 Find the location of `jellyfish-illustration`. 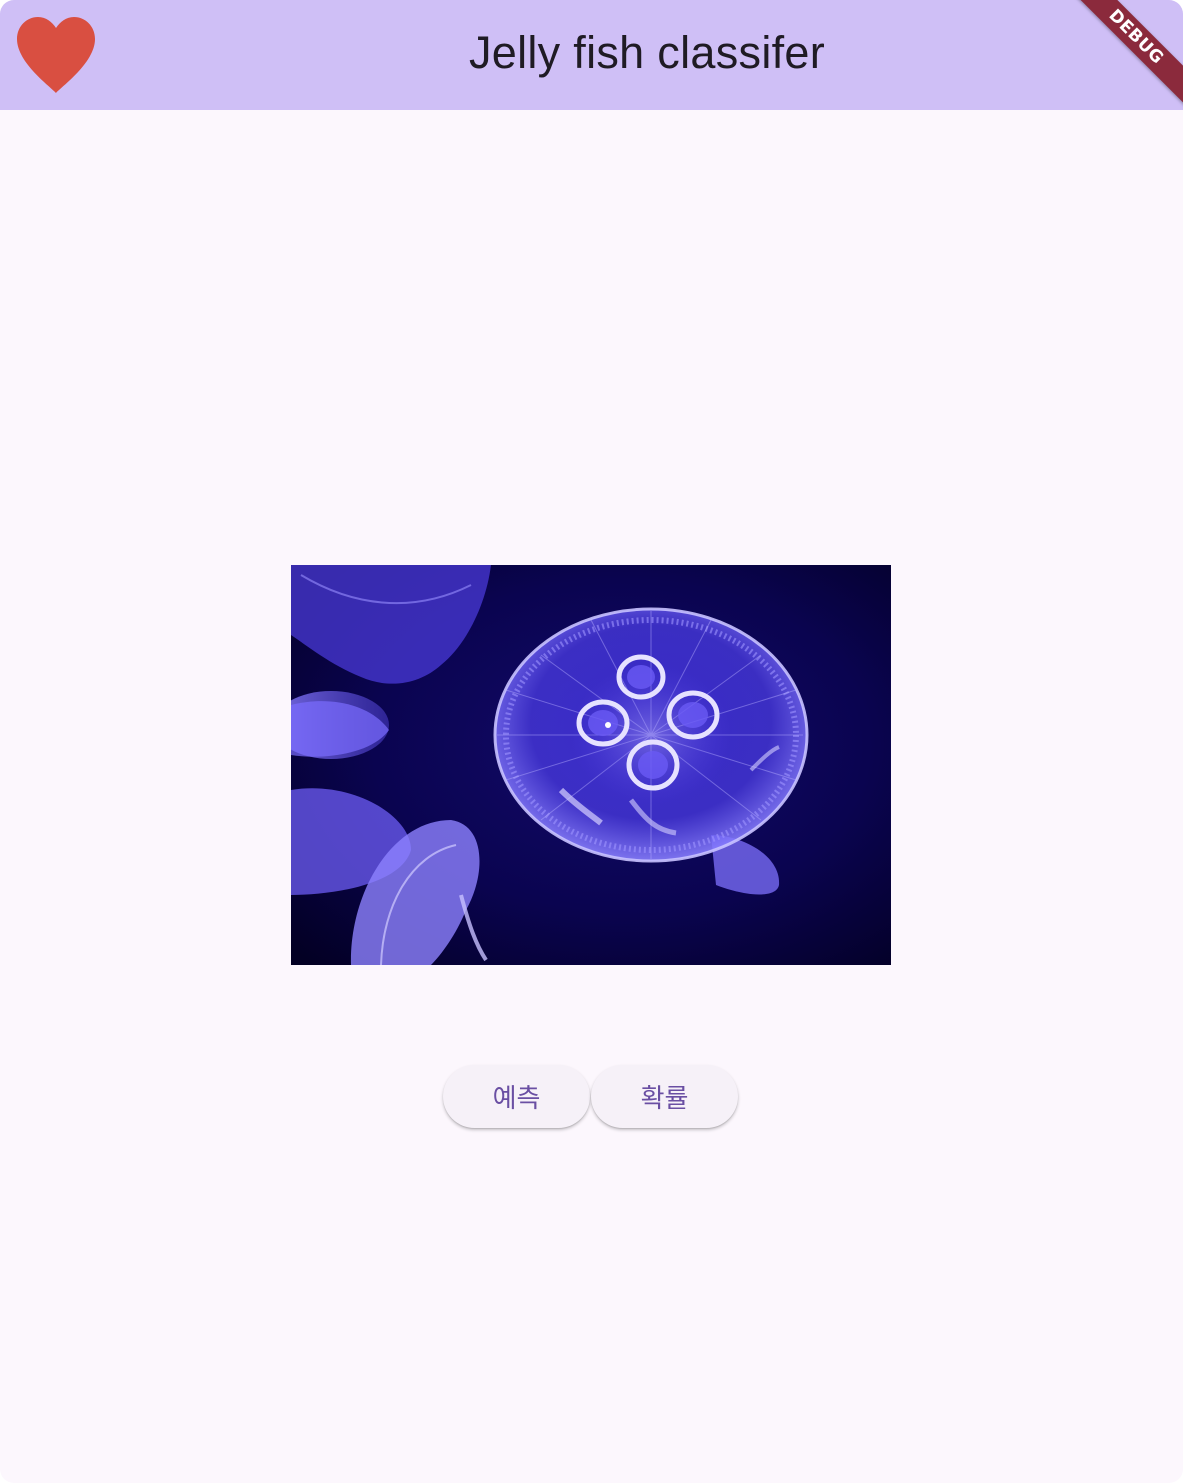

jellyfish-illustration is located at coordinates (591, 765).